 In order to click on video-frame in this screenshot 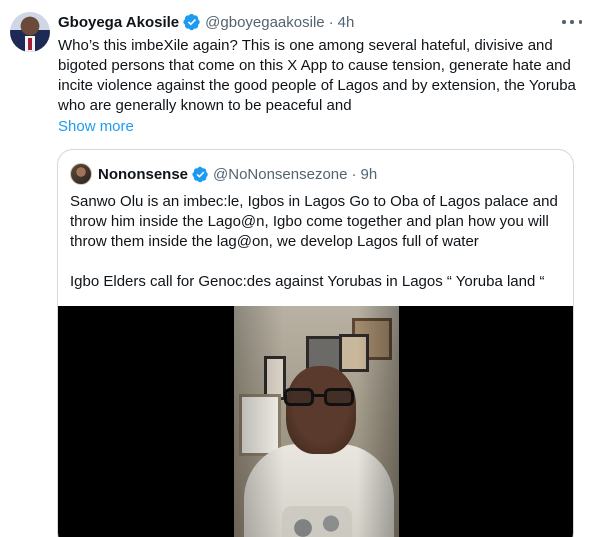, I will do `click(316, 421)`.